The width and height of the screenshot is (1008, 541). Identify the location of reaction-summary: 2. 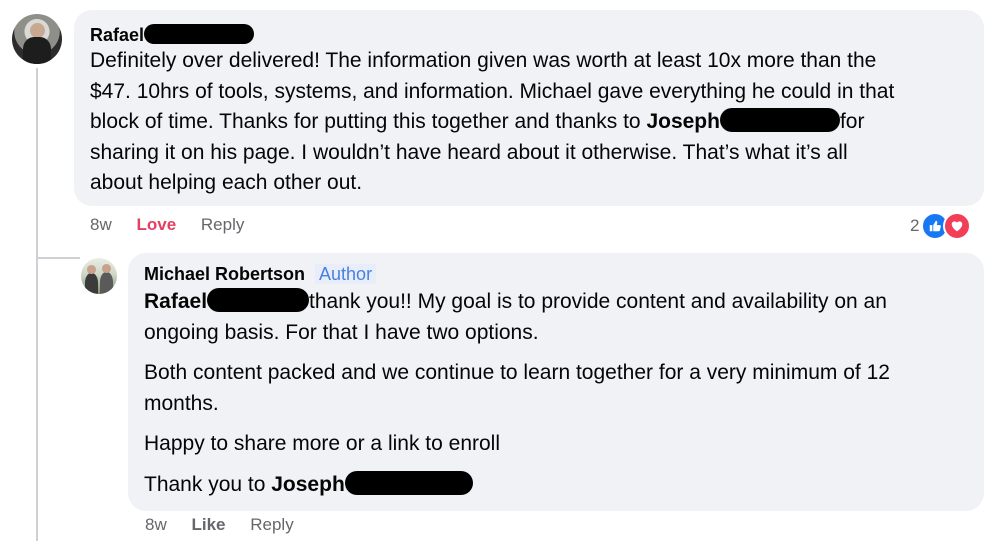
(941, 226).